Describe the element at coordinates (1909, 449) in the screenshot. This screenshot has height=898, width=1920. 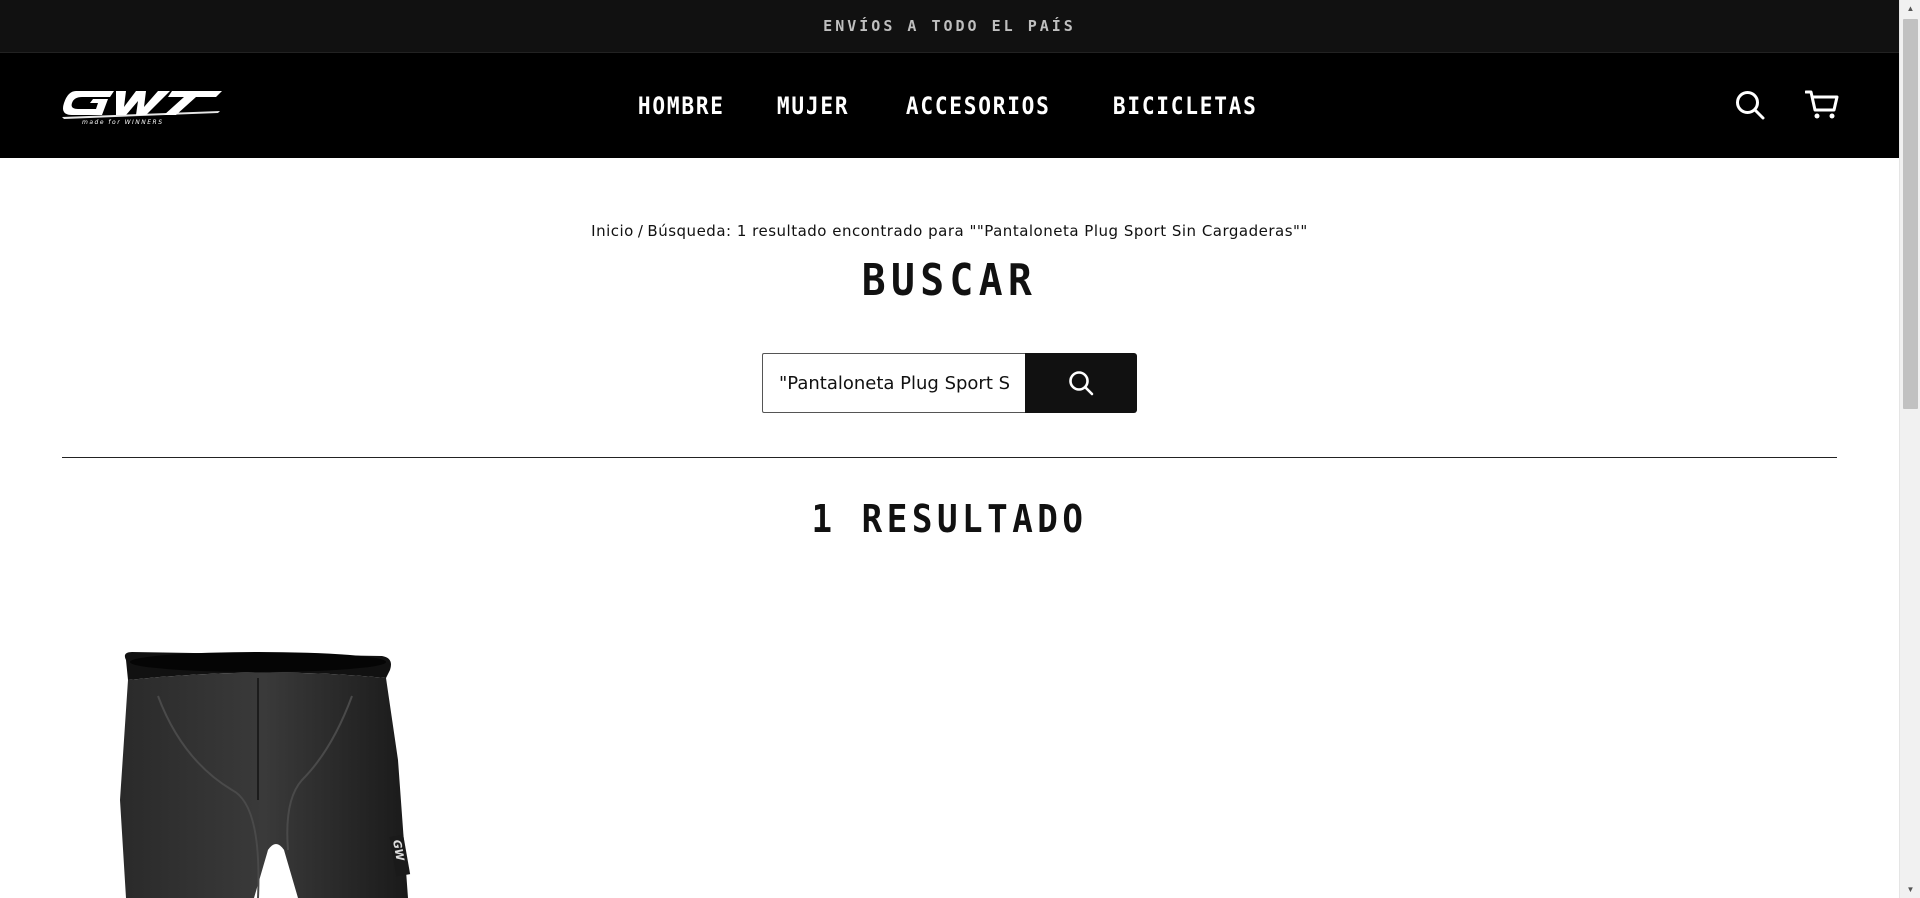
I see `page-scrollbar: ▲ ▼` at that location.